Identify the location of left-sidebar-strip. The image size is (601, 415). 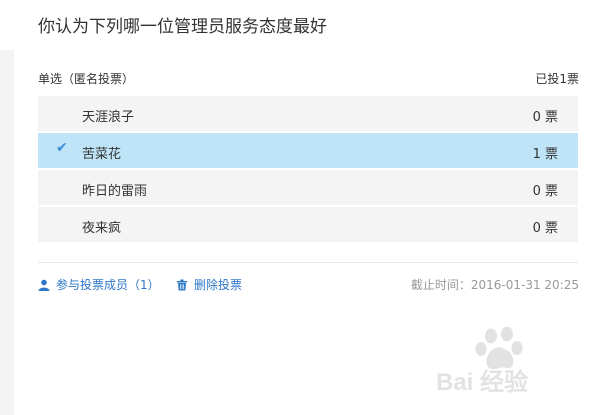
(7, 207).